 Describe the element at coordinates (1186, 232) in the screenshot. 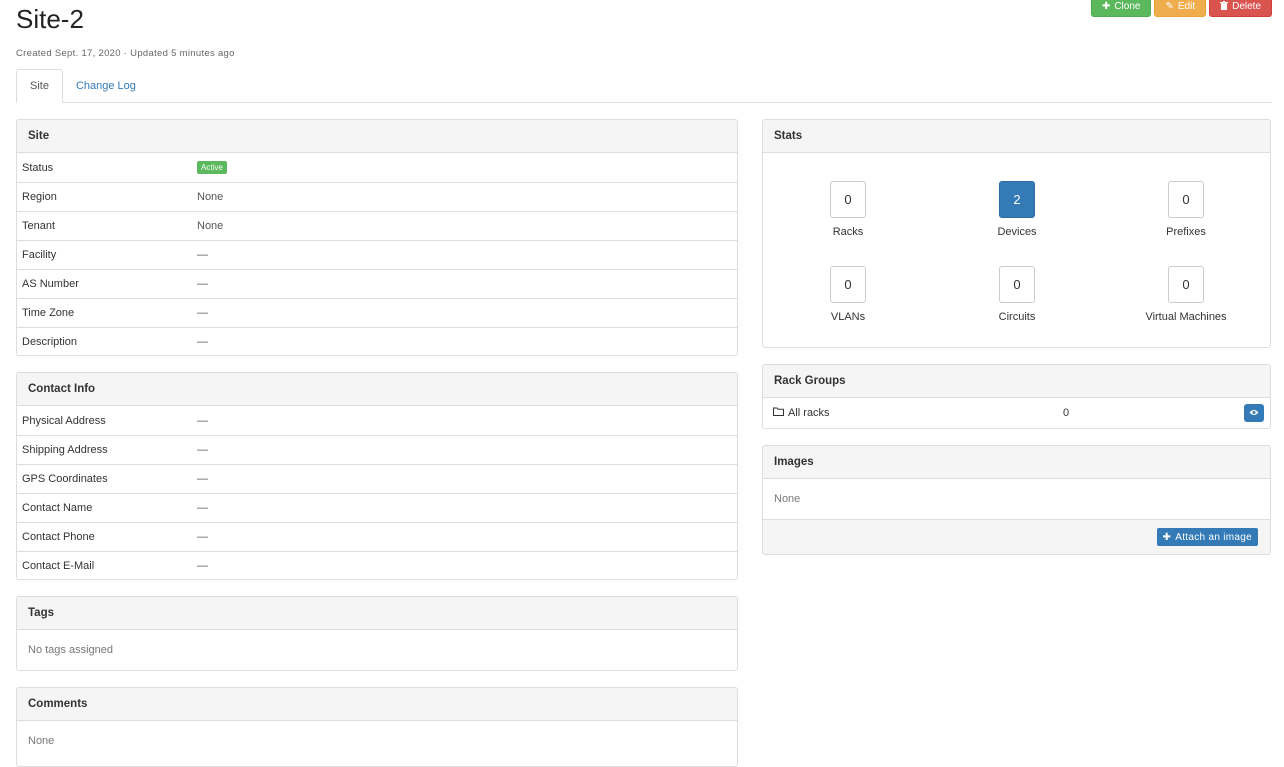

I see `stat-label: Prefixes` at that location.